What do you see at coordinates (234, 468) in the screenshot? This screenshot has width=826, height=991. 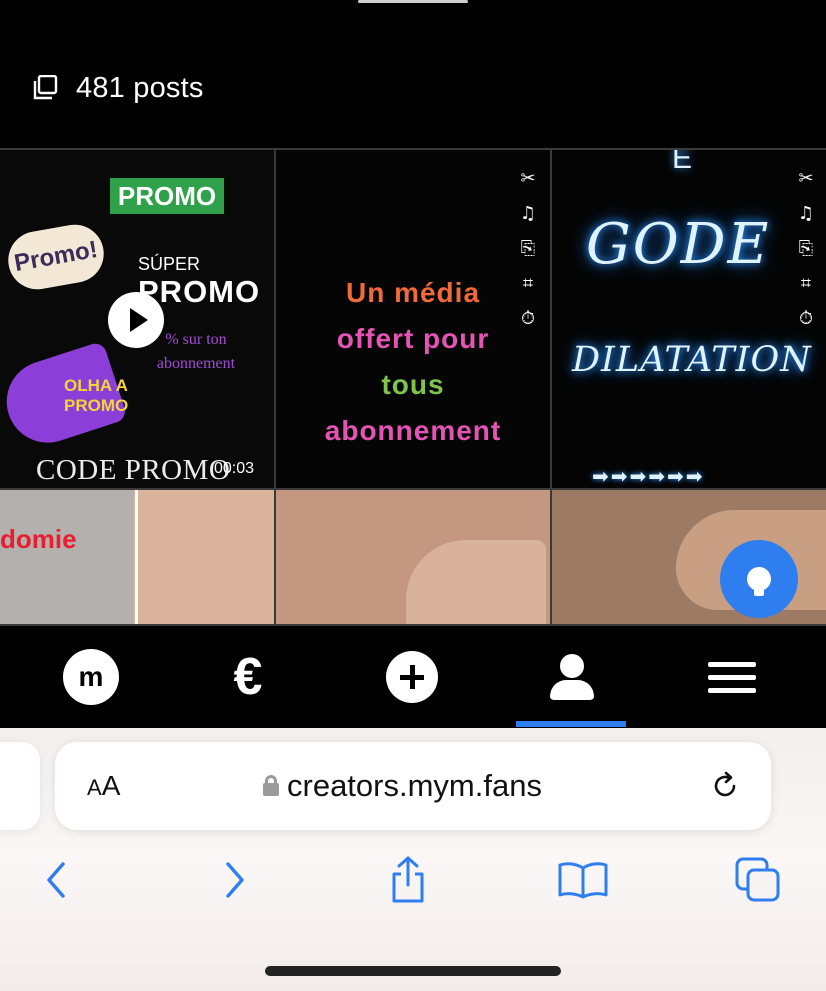 I see `video-duration: 00:03` at bounding box center [234, 468].